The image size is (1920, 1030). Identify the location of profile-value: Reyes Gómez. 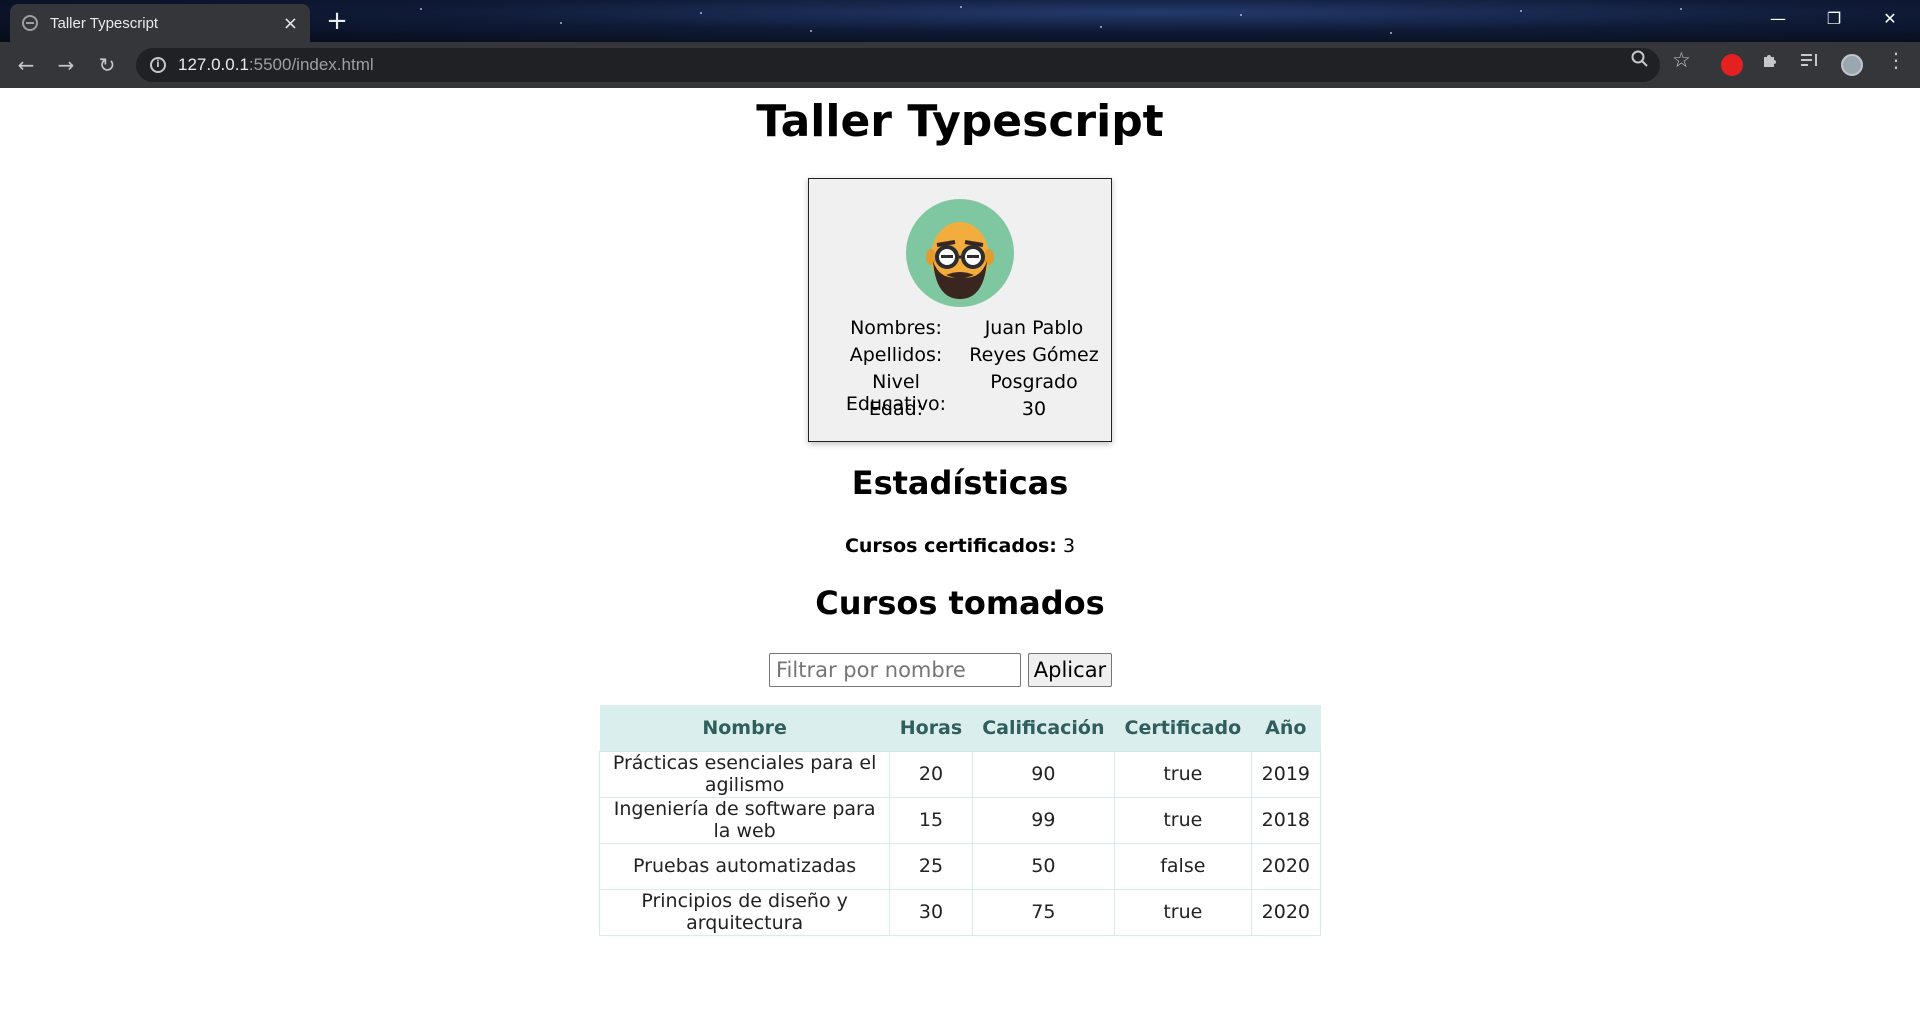
(1034, 355).